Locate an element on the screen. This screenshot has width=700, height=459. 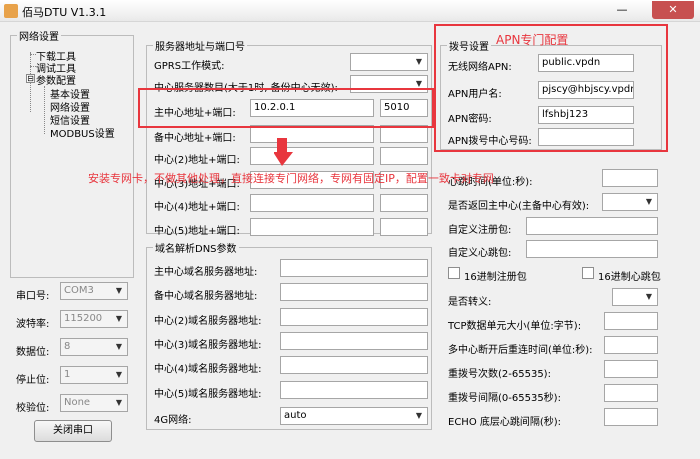
dns-c4-input is located at coordinates (354, 365).